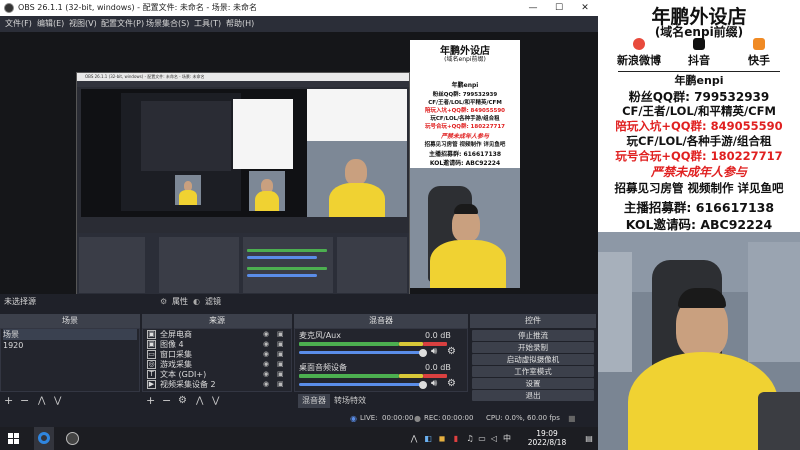 The image size is (800, 450). Describe the element at coordinates (151, 374) in the screenshot. I see `text-icon: T` at that location.